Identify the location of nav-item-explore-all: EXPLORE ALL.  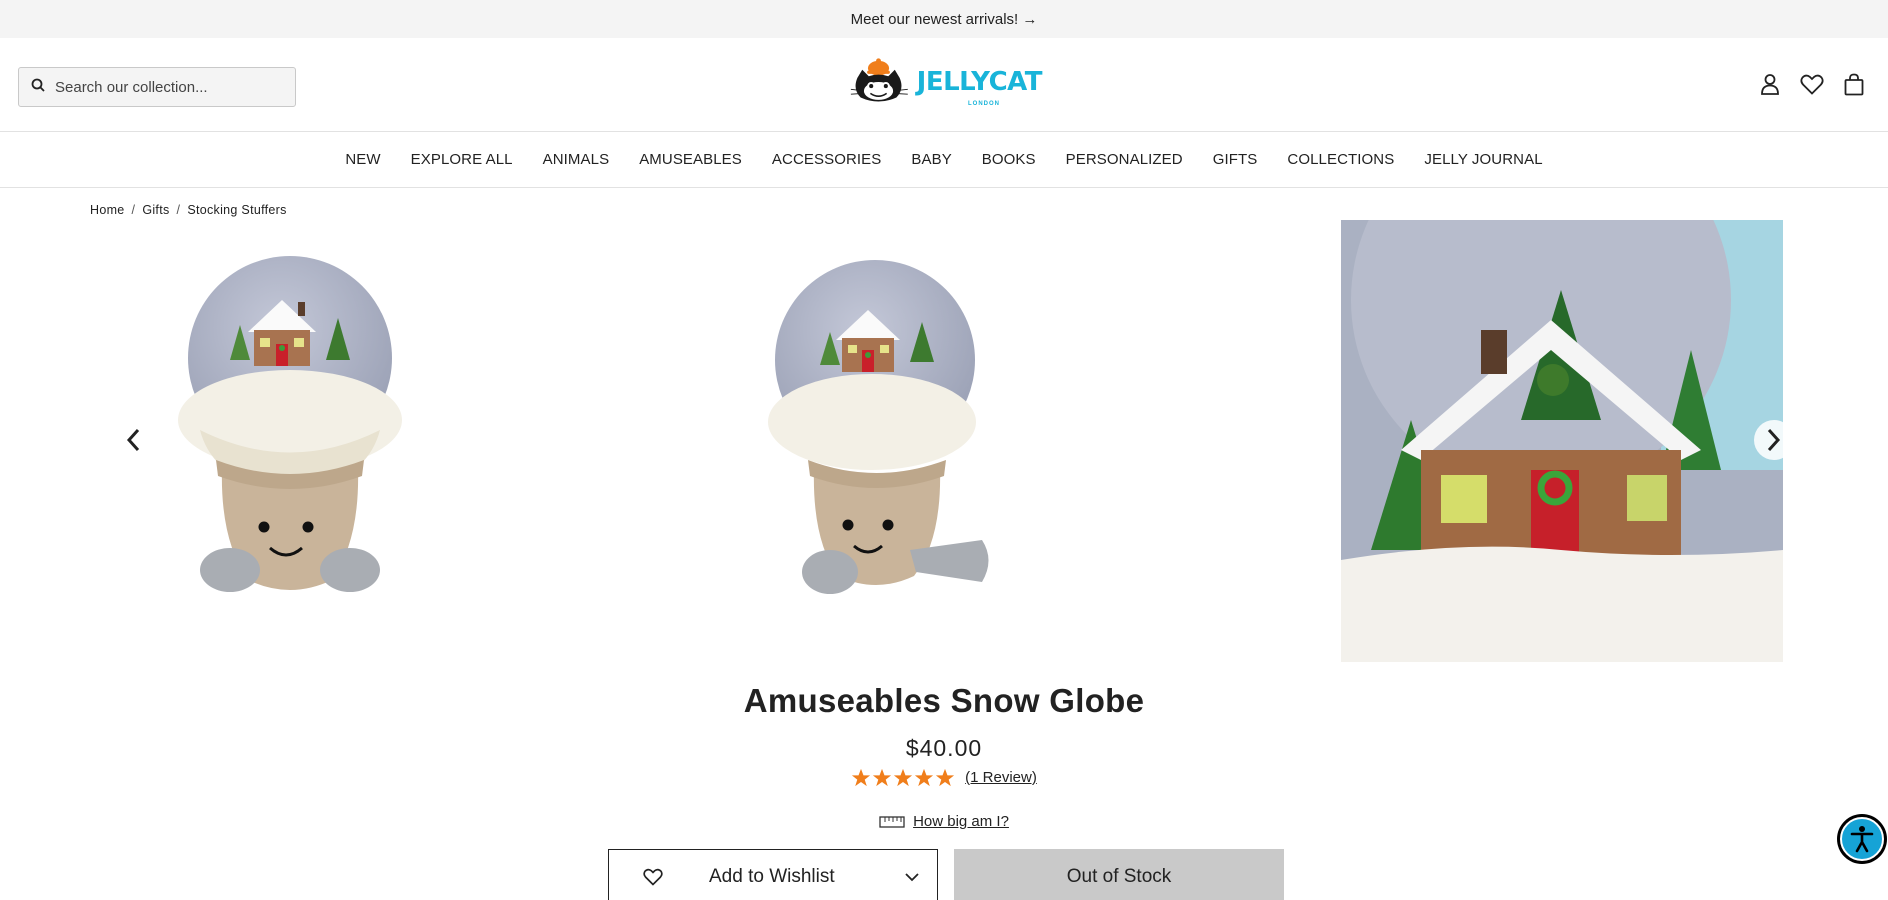
(462, 159).